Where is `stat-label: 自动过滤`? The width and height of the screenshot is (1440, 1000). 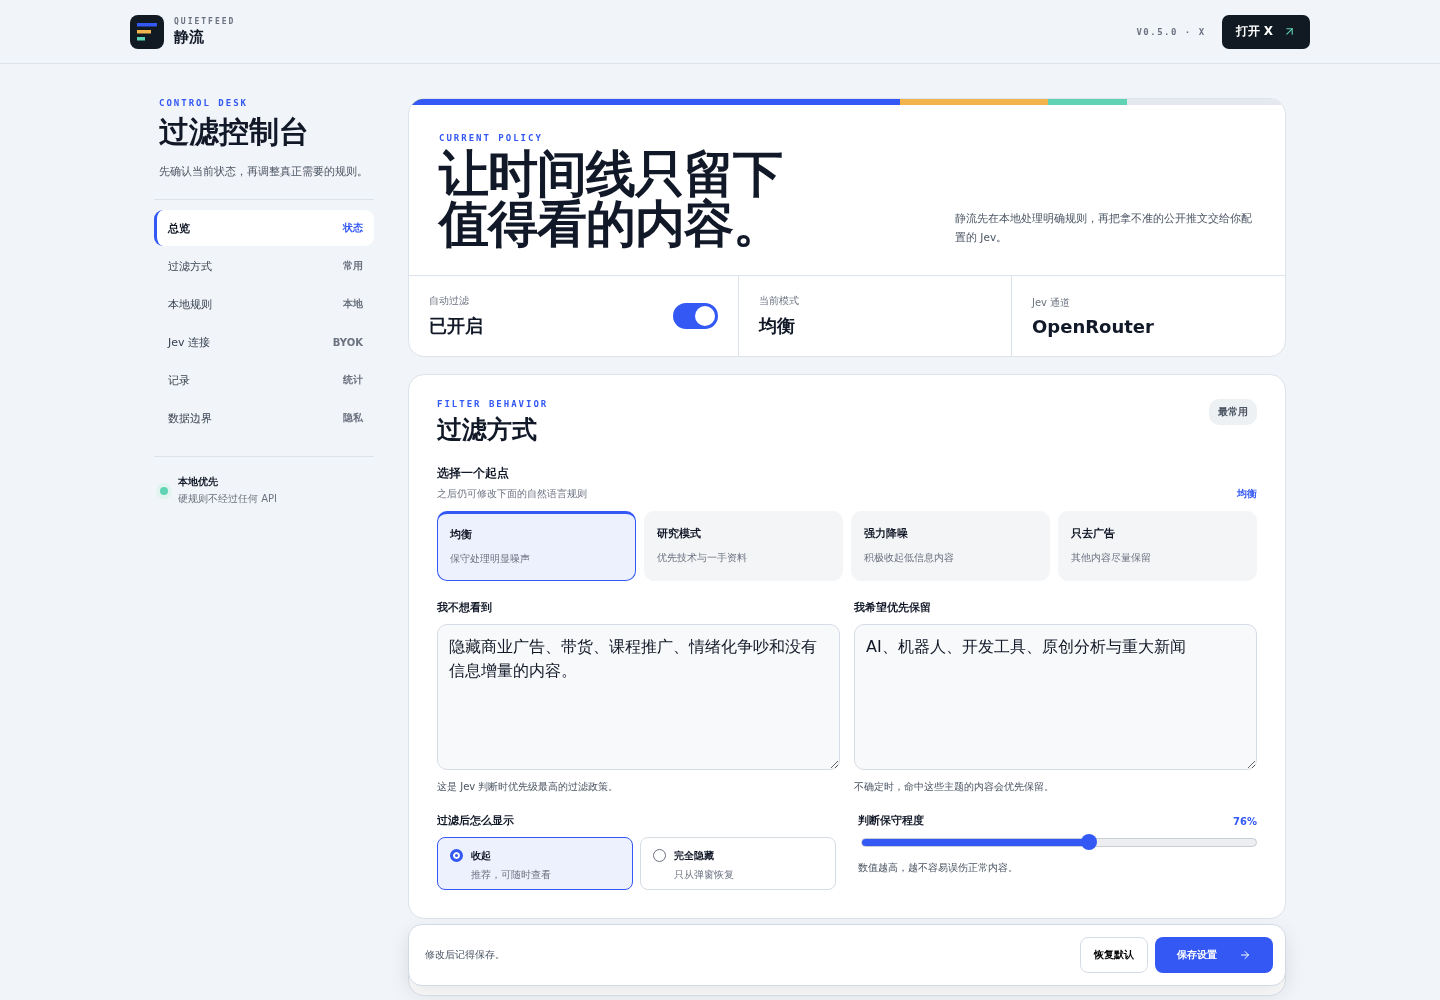
stat-label: 自动过滤 is located at coordinates (449, 301).